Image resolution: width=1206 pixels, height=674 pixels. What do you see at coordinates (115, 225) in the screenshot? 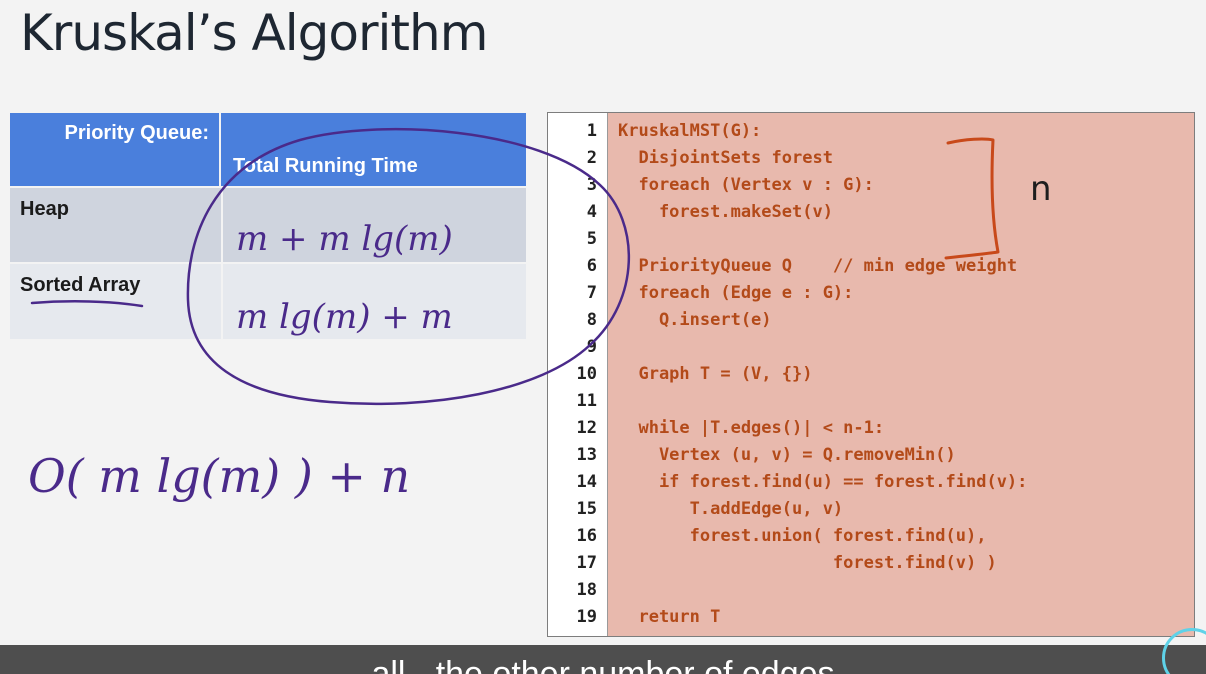
I see `table-cell: Heap` at bounding box center [115, 225].